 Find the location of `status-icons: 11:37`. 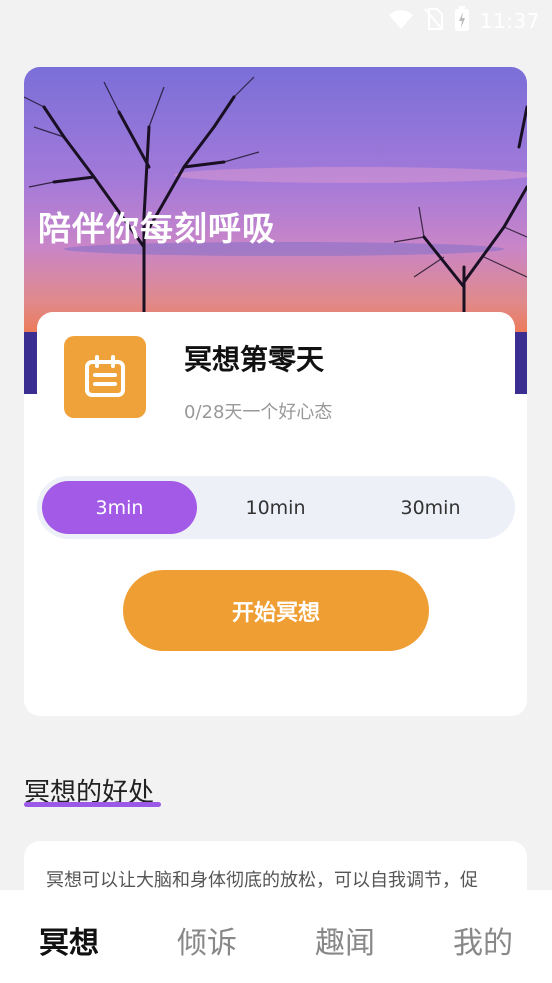

status-icons: 11:37 is located at coordinates (464, 21).